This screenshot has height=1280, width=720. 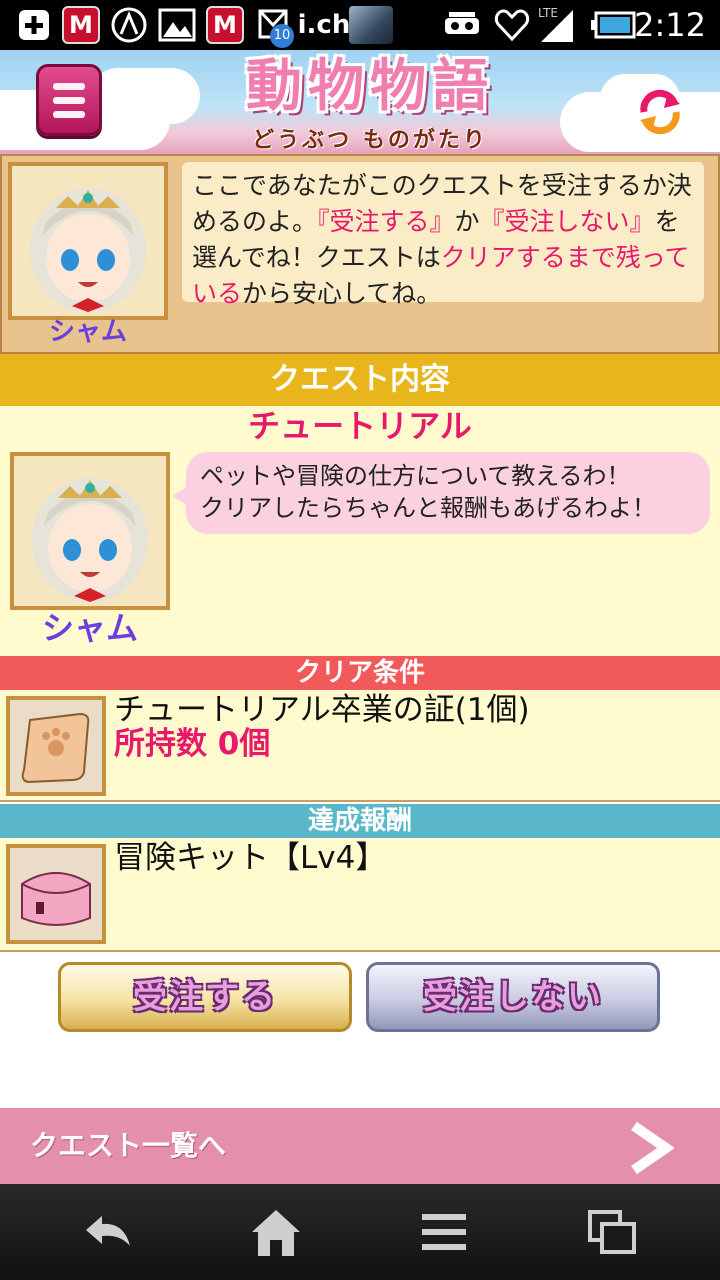 What do you see at coordinates (360, 1146) in the screenshot?
I see `quest-list-link: クエスト一覧へ` at bounding box center [360, 1146].